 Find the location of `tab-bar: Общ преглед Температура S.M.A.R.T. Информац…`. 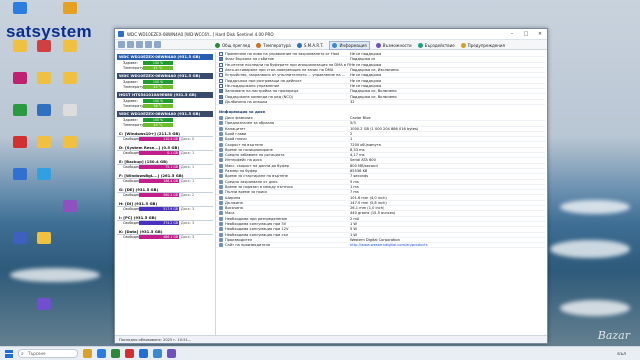

tab-bar: Общ преглед Температура S.M.A.R.T. Информац… is located at coordinates (363, 45).